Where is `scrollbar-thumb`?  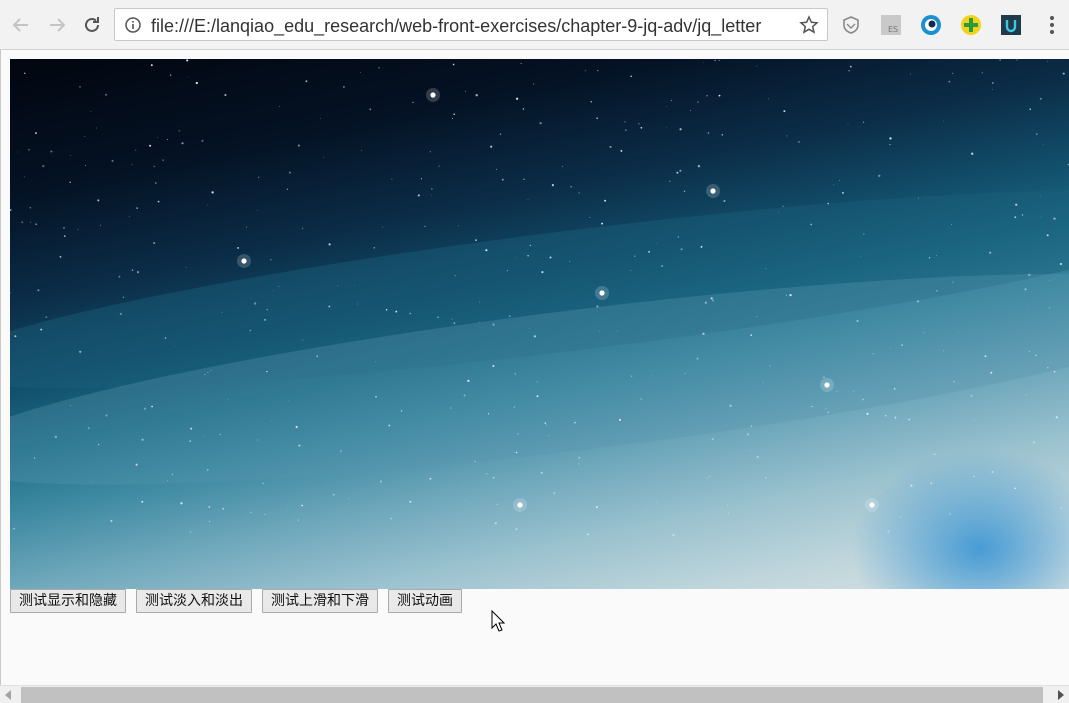 scrollbar-thumb is located at coordinates (532, 695).